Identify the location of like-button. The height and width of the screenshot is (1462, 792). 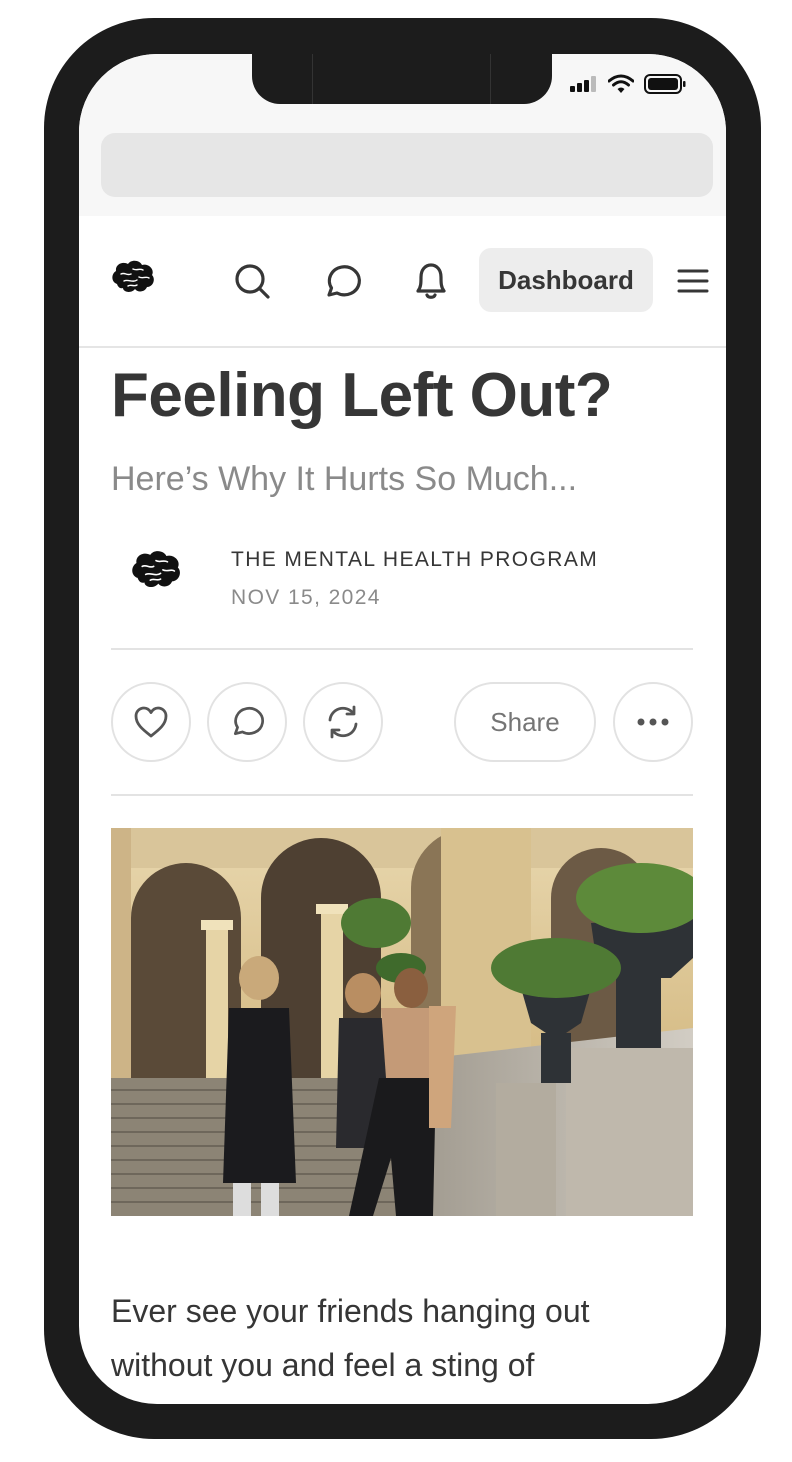
(151, 722).